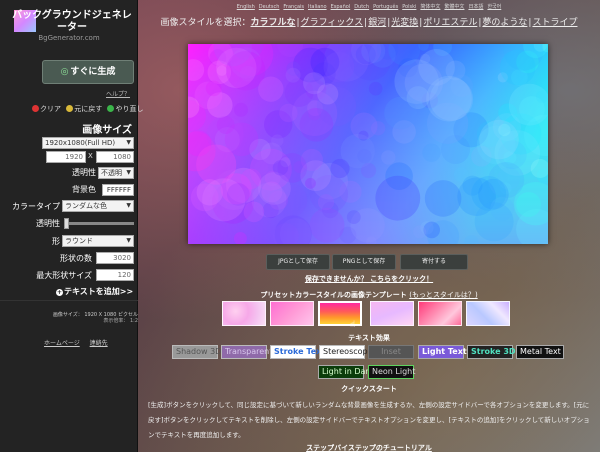 The height and width of the screenshot is (452, 600). I want to click on size-preset-select: 1920x1080(Full HD) ▼, so click(88, 143).